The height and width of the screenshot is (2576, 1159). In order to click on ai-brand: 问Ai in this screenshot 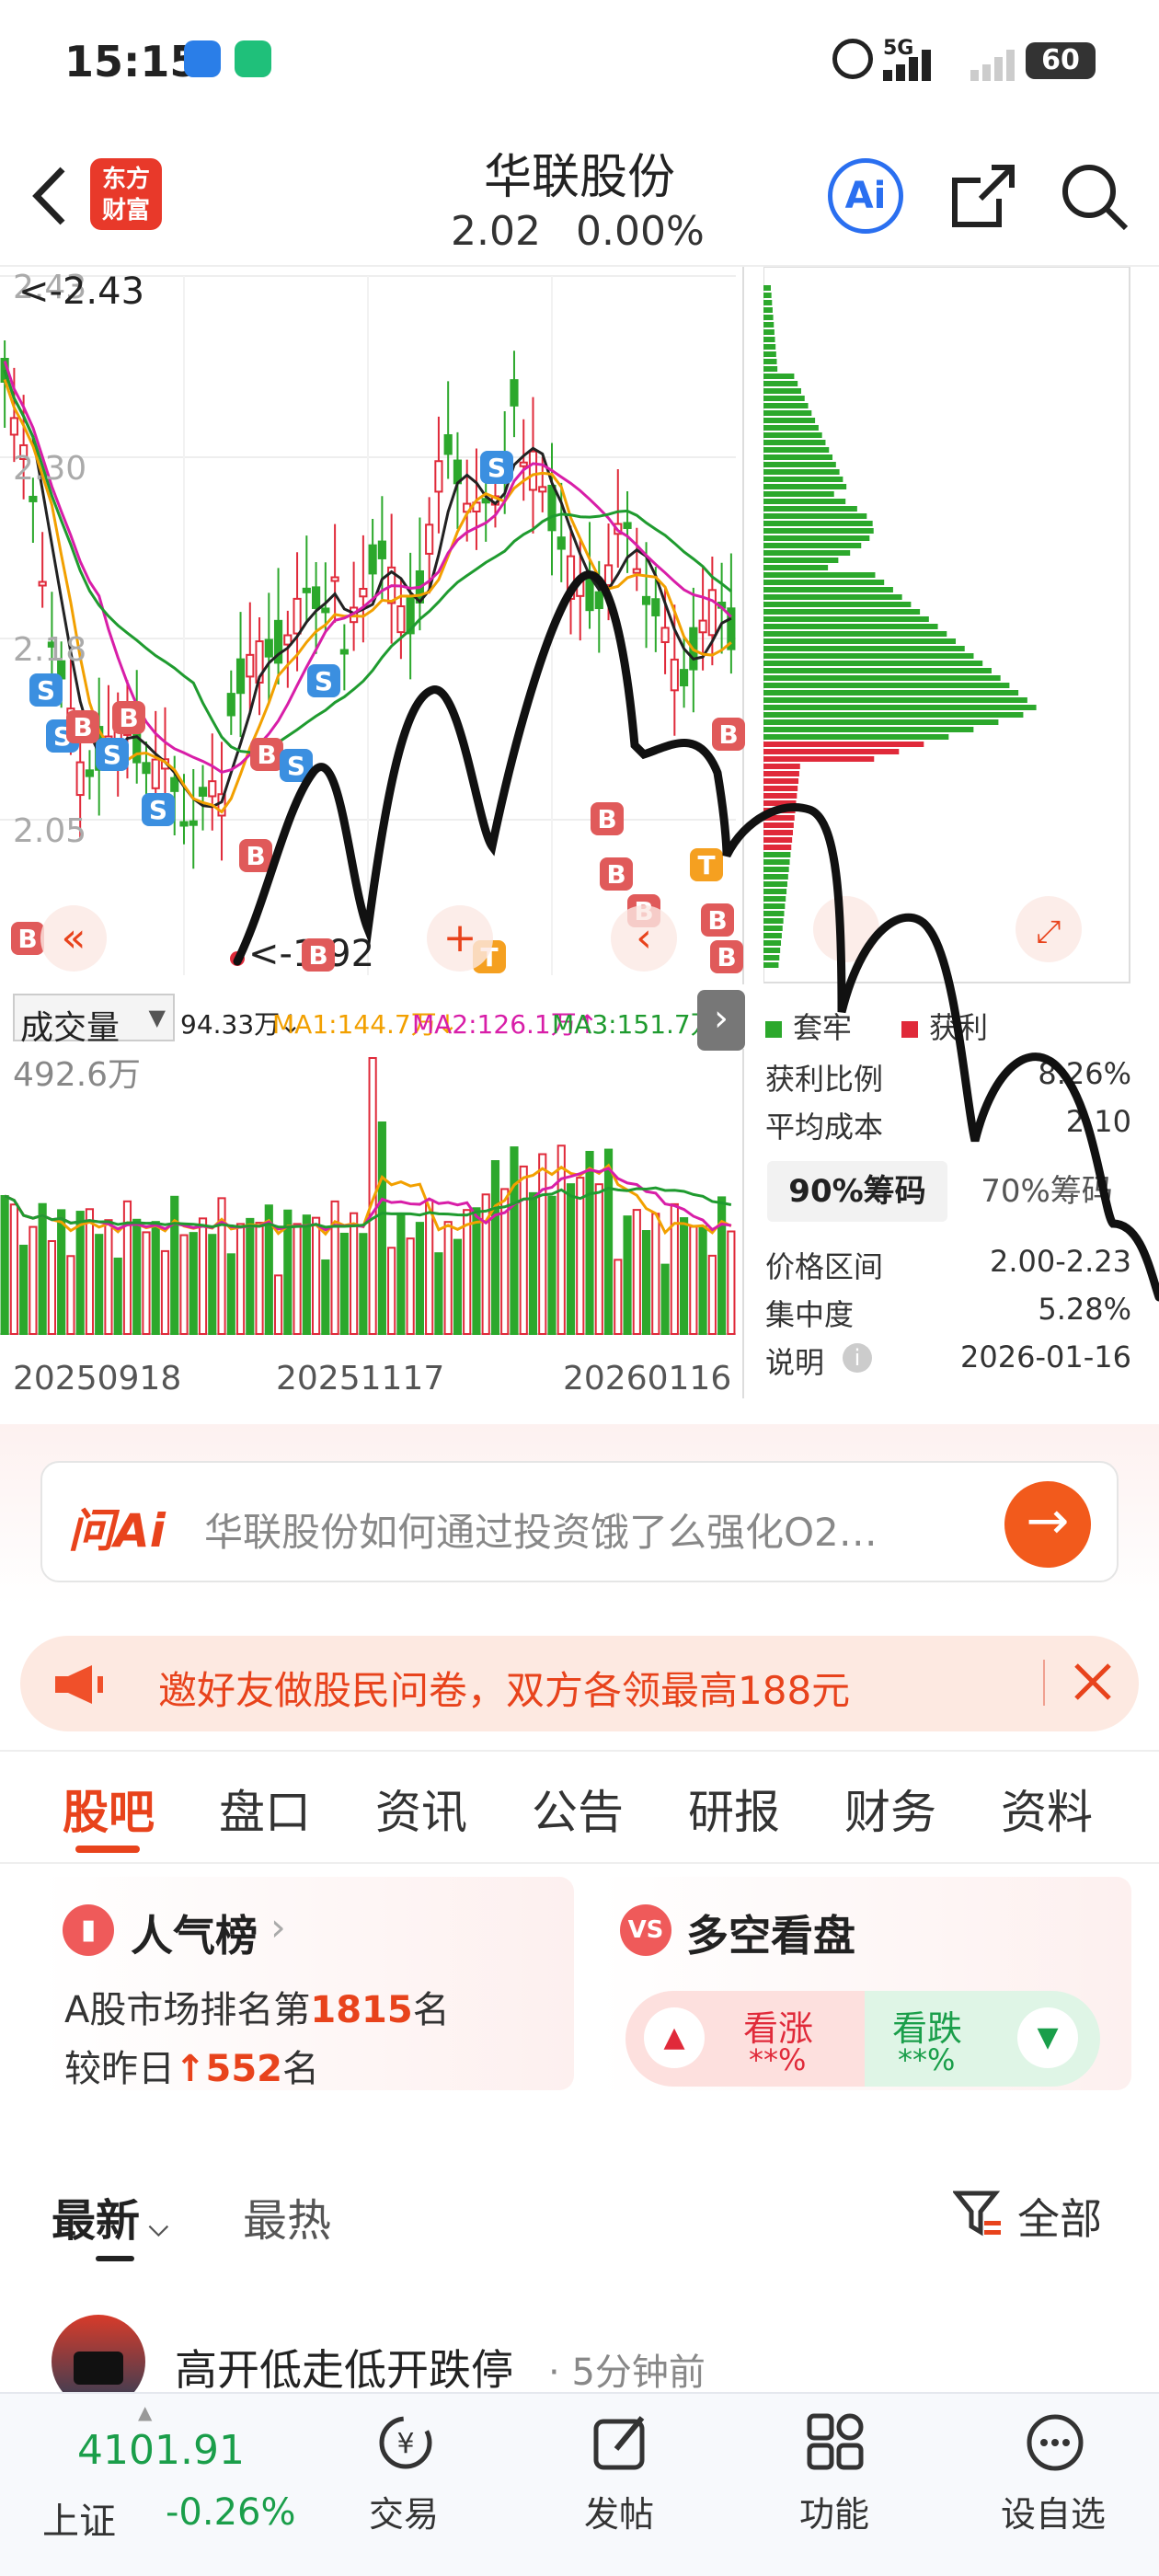, I will do `click(117, 1531)`.